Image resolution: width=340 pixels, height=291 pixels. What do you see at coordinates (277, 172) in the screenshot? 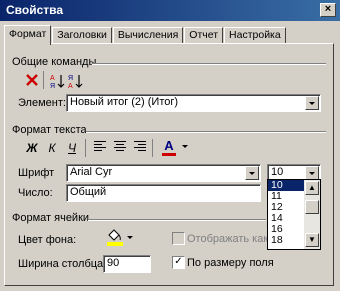
I see `font-size-value: 10` at bounding box center [277, 172].